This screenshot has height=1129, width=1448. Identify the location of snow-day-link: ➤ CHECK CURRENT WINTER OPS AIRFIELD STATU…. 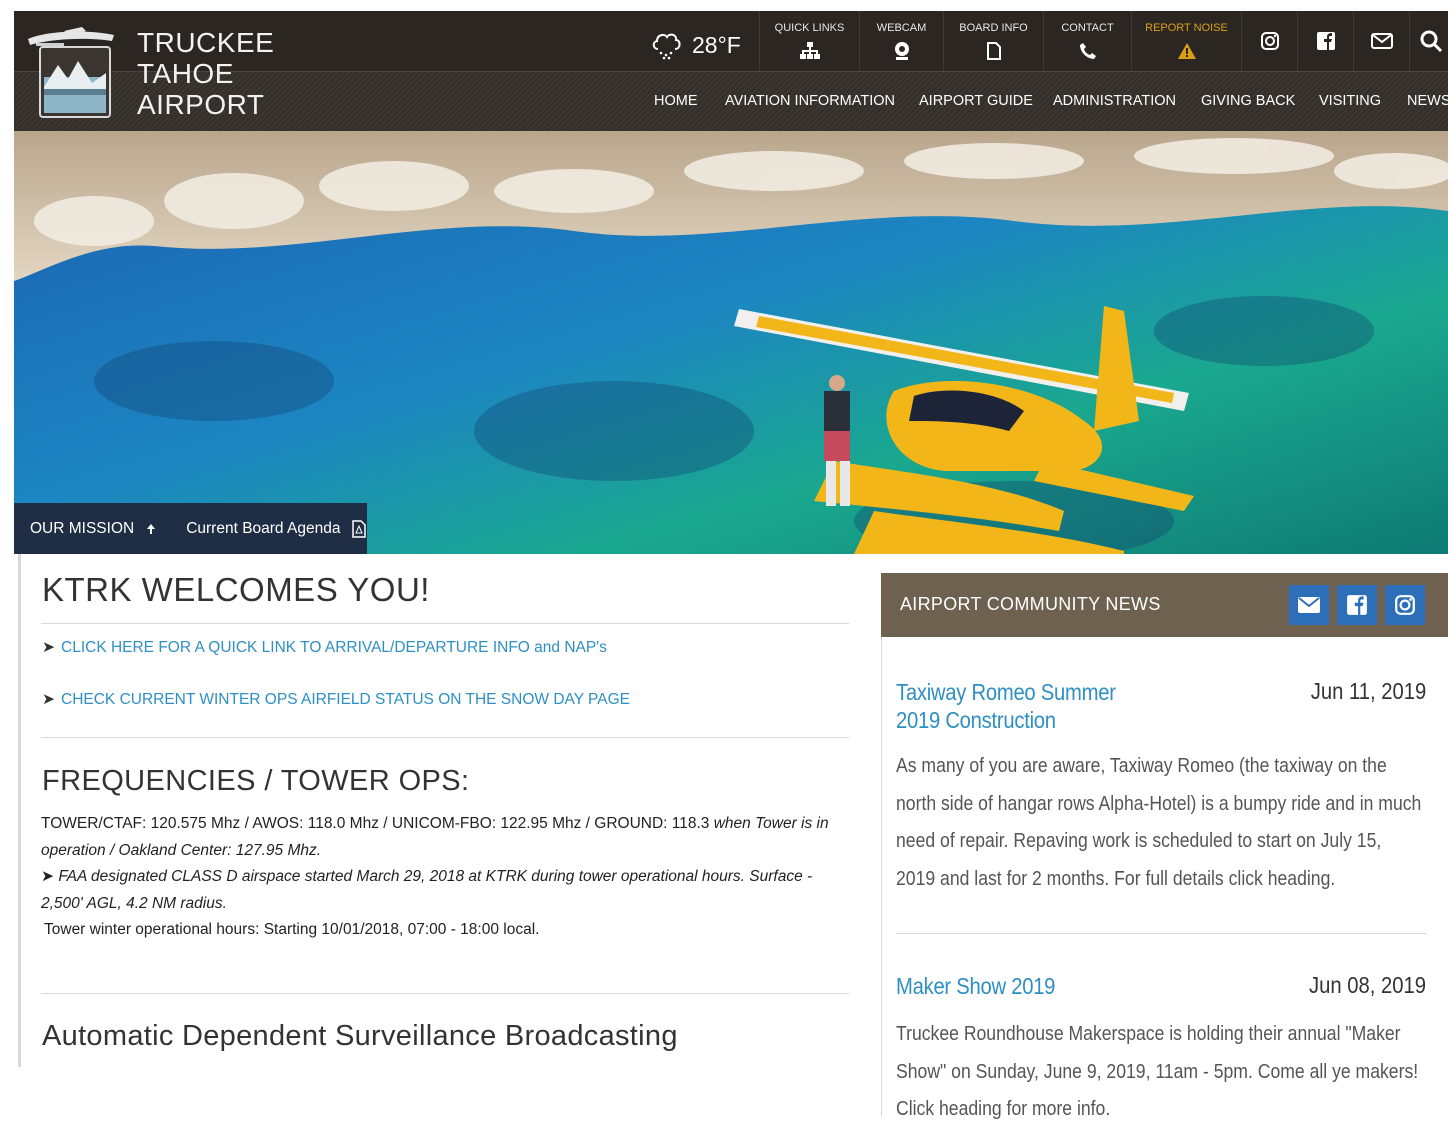
(336, 699).